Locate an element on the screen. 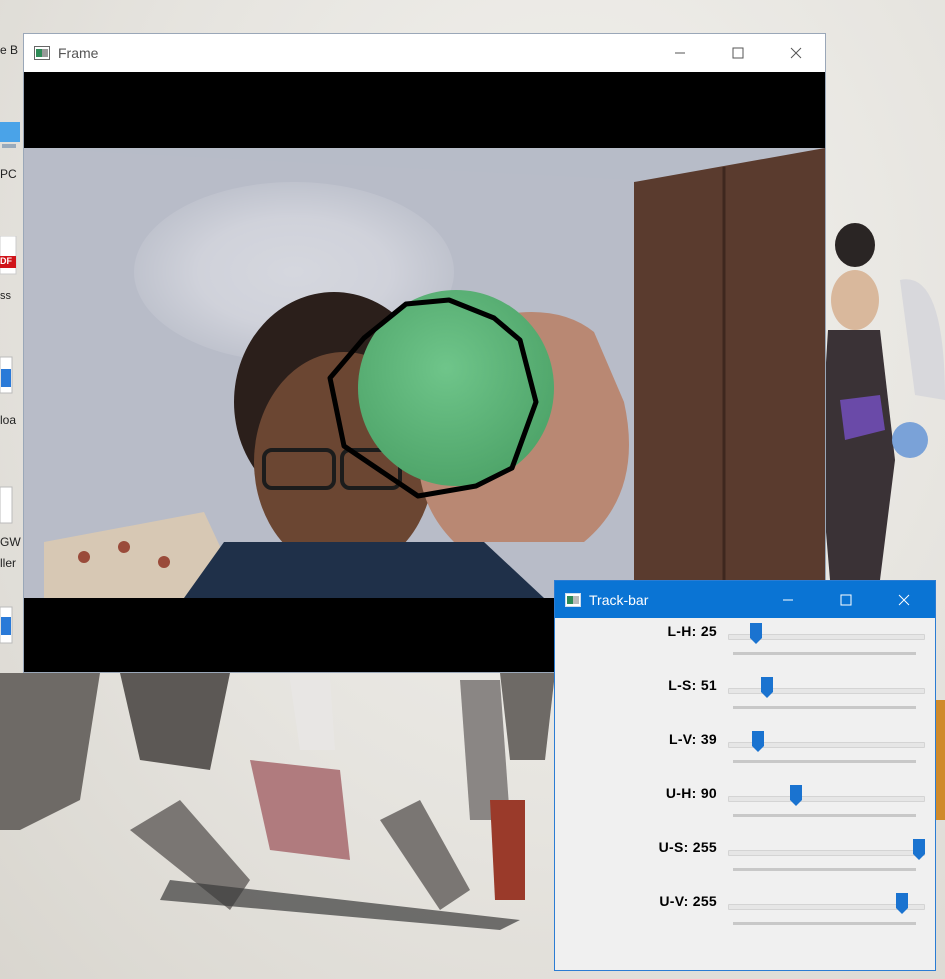 This screenshot has height=979, width=945. slider-row-uh: U-H: 90 is located at coordinates (745, 812).